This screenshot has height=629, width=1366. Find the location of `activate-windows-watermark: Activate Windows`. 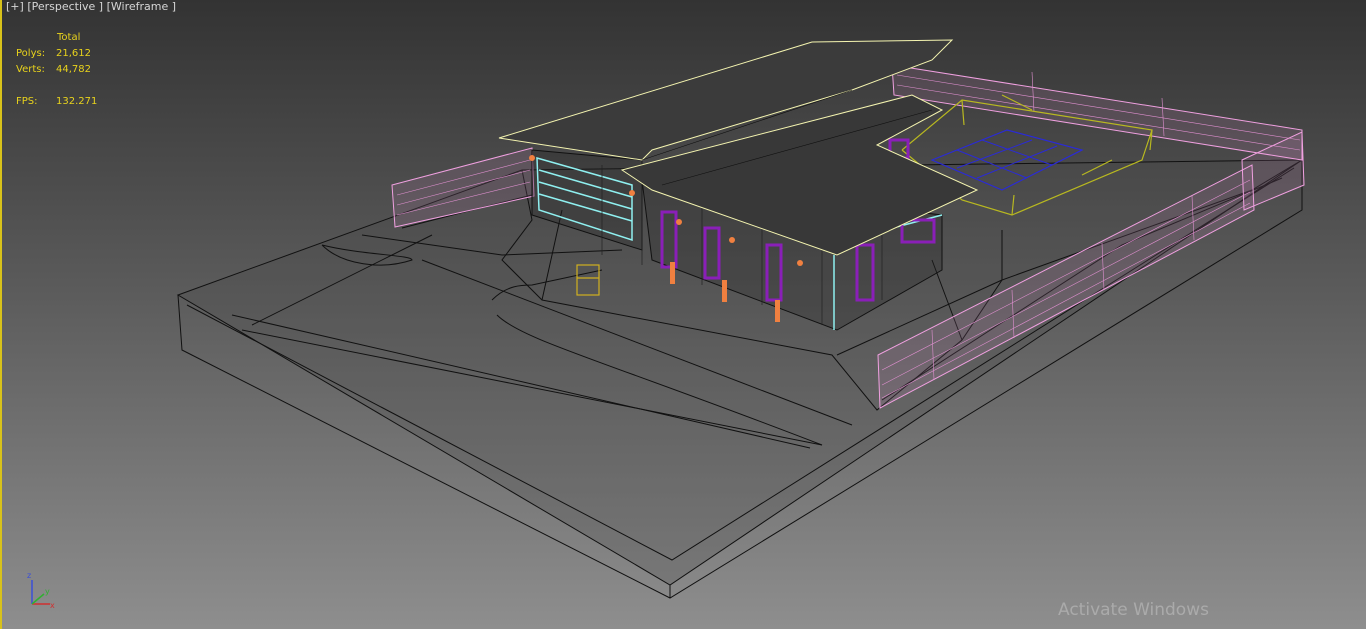

activate-windows-watermark: Activate Windows is located at coordinates (1133, 610).